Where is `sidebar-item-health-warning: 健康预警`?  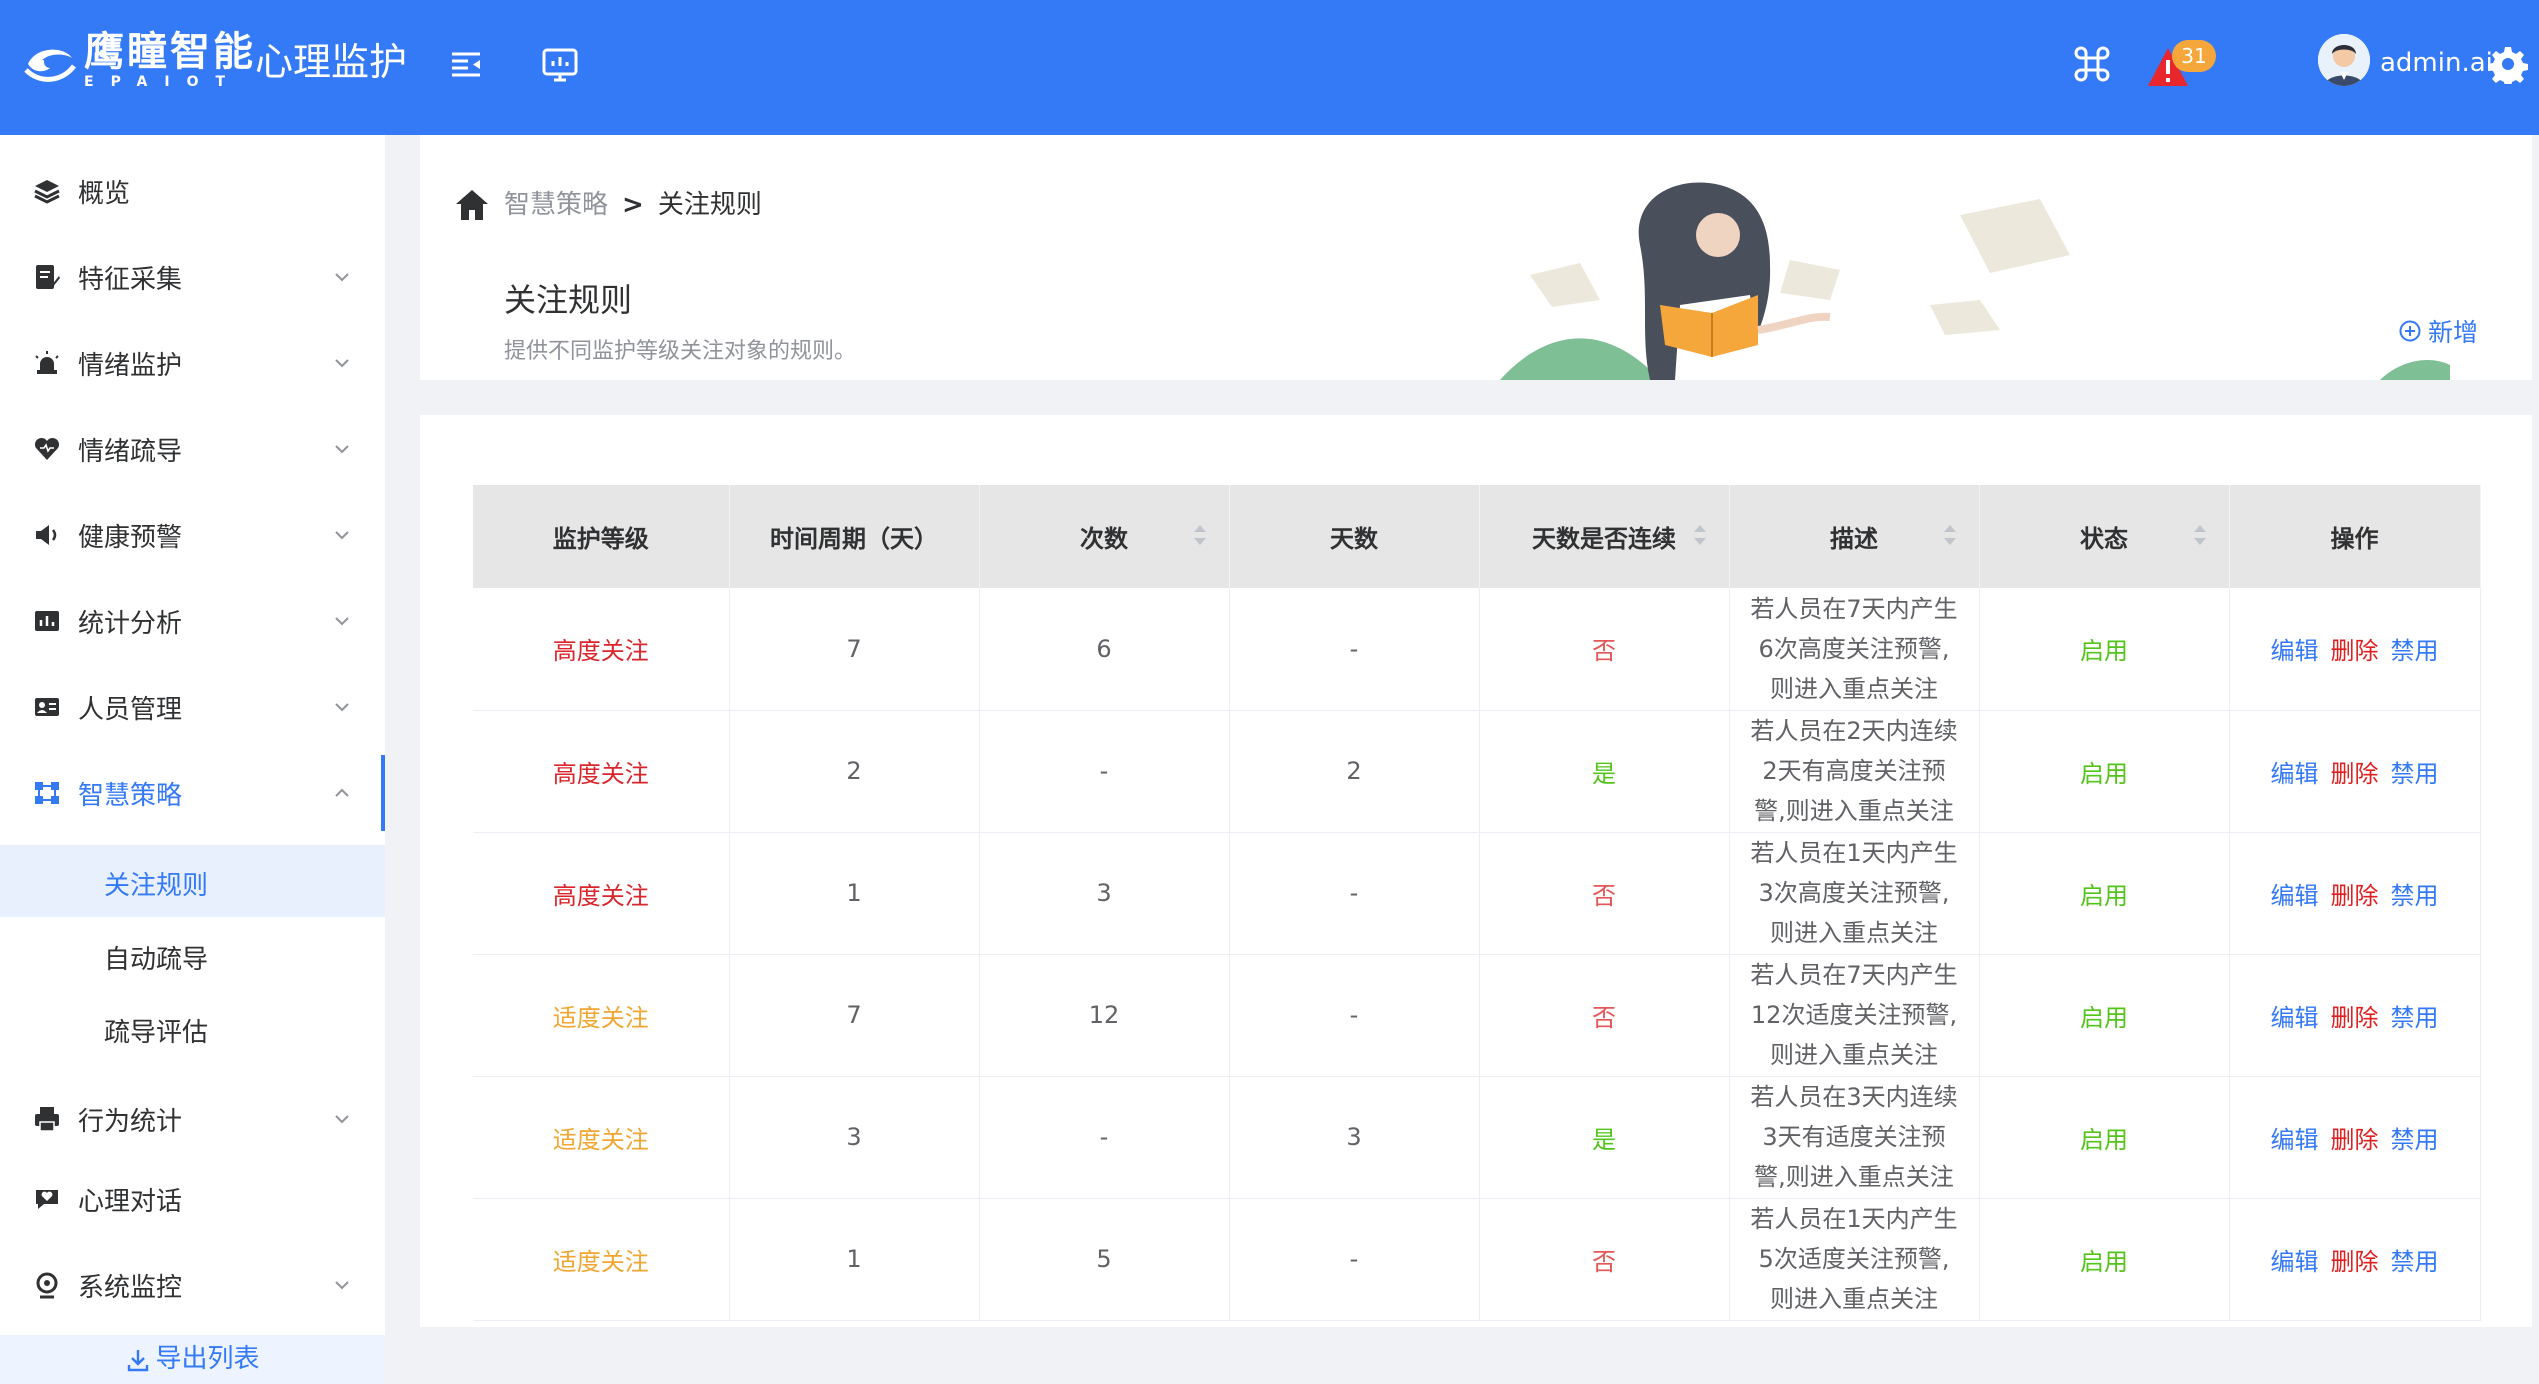
sidebar-item-health-warning: 健康预警 is located at coordinates (192, 535).